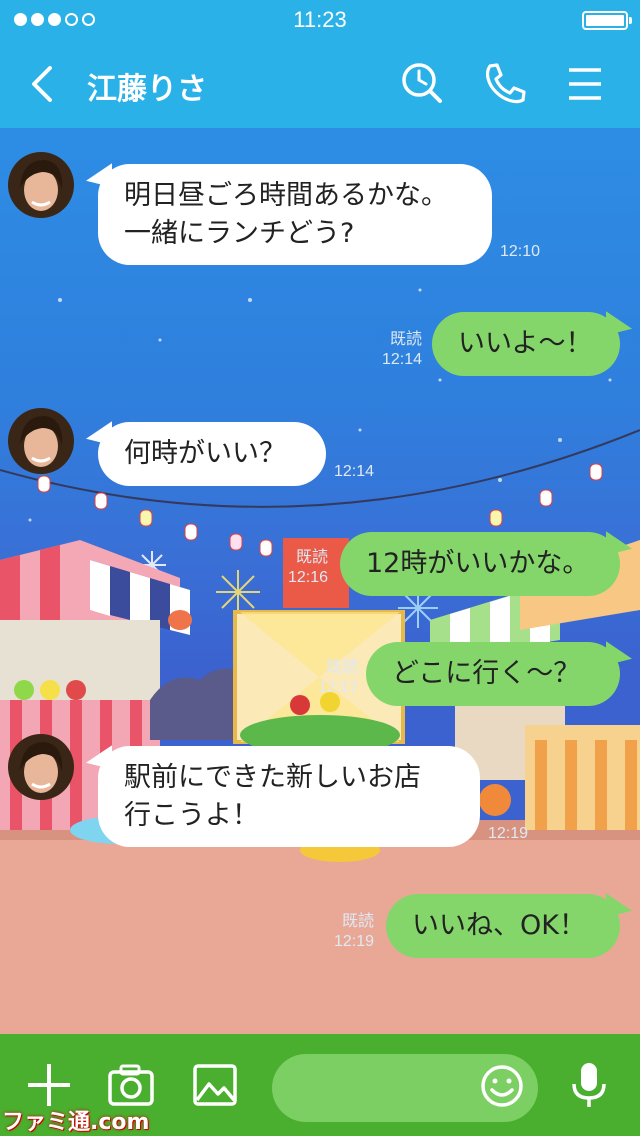  What do you see at coordinates (191, 815) in the screenshot?
I see `message-line: 行こうよ！` at bounding box center [191, 815].